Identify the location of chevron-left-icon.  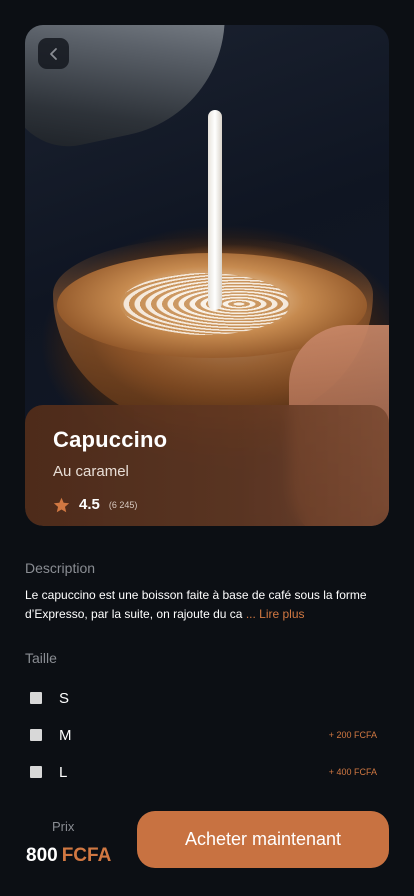
(53, 53).